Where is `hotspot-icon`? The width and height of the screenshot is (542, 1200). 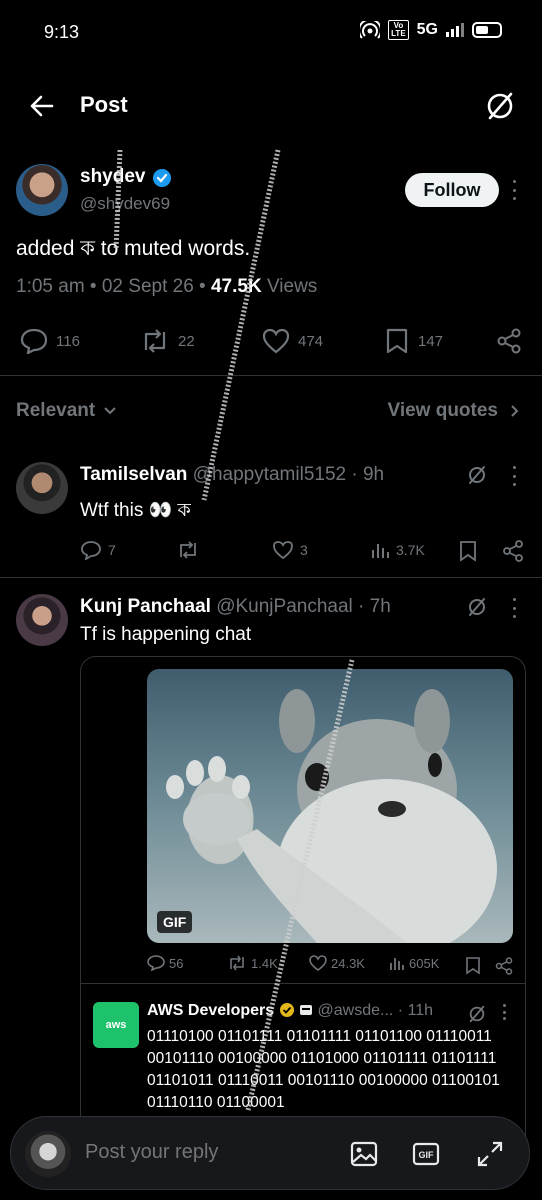 hotspot-icon is located at coordinates (370, 30).